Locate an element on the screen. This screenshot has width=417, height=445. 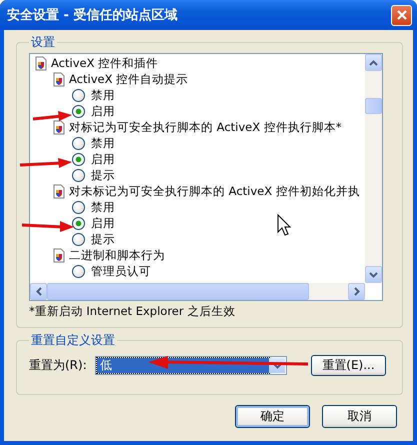
restart-note: *重新启动 Internet Explorer 之后生效 is located at coordinates (132, 311).